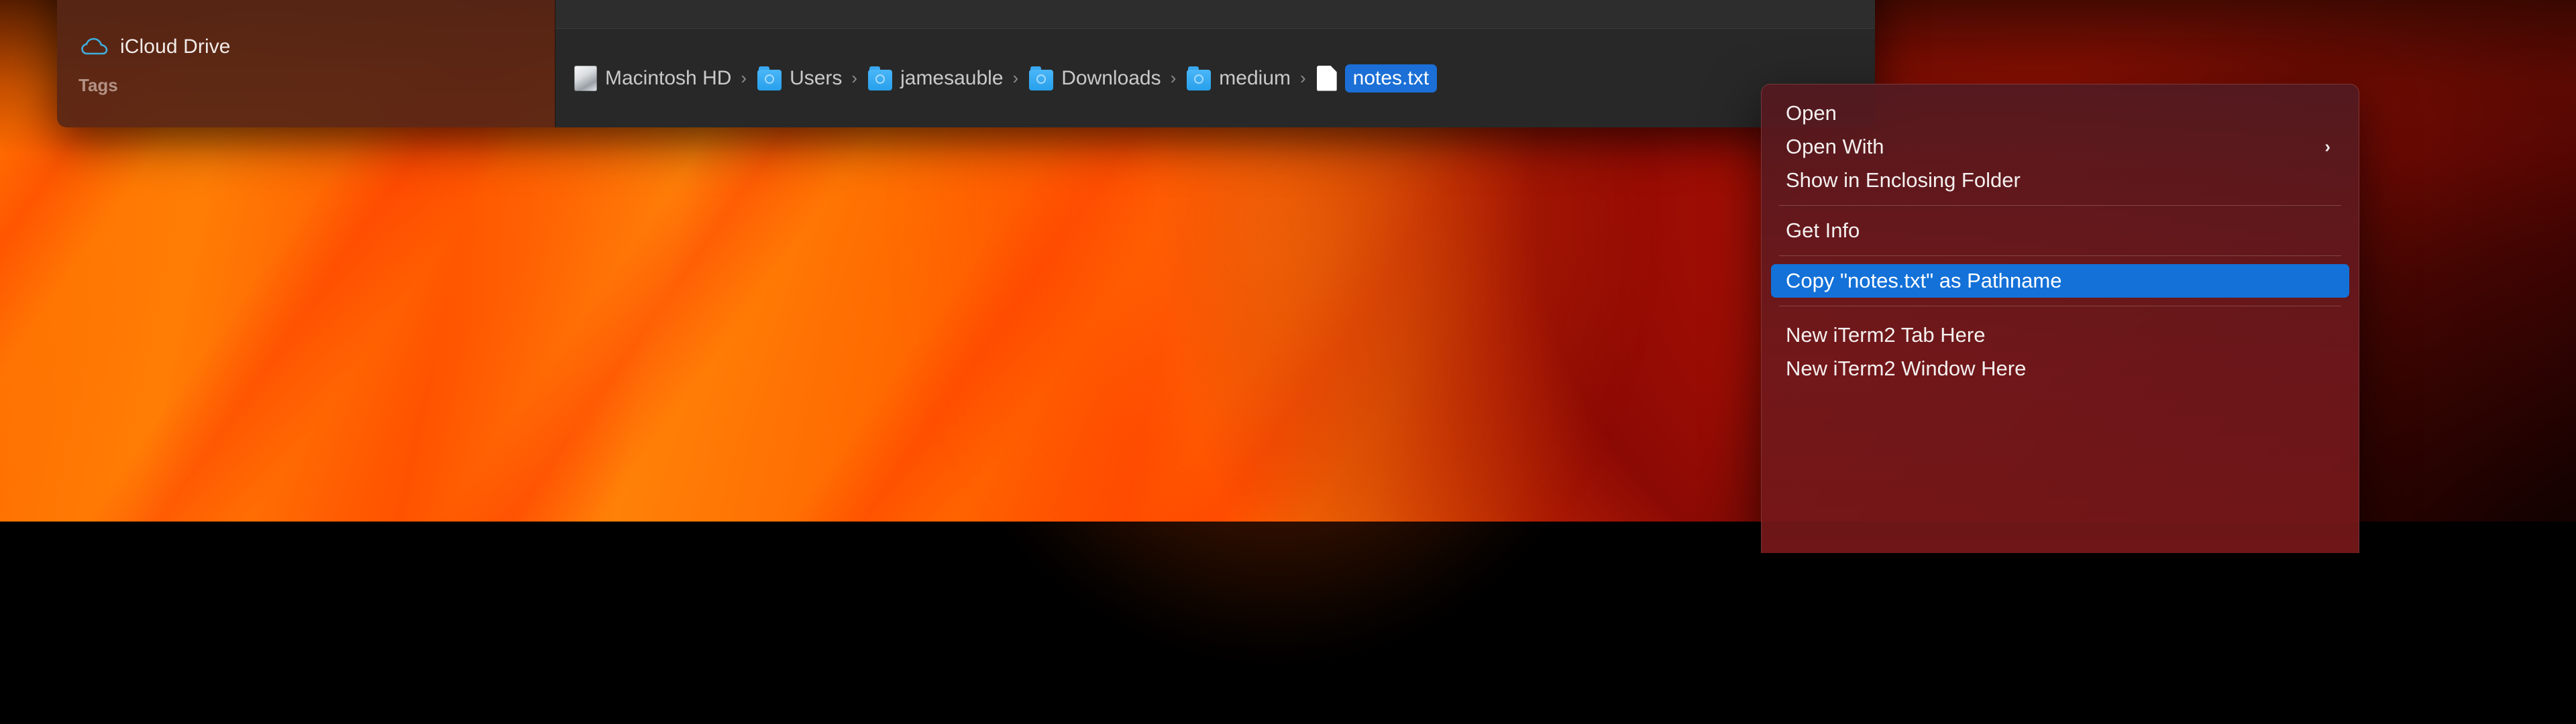 The width and height of the screenshot is (2576, 724). I want to click on menu-item-label: Open, so click(1811, 113).